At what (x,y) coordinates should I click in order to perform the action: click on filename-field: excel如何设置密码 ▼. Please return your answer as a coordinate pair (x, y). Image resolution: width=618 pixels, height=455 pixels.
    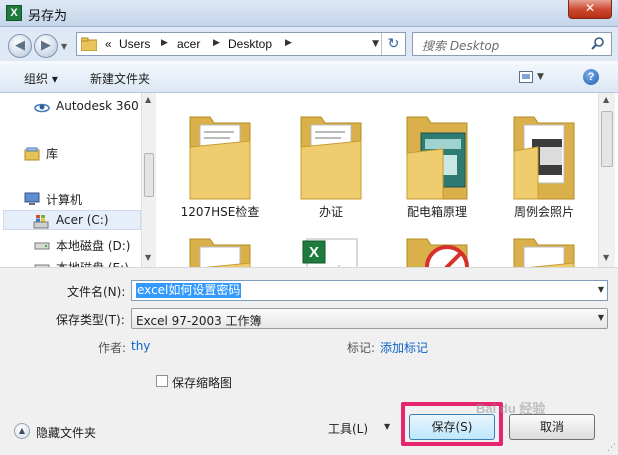
    Looking at the image, I should click on (369, 290).